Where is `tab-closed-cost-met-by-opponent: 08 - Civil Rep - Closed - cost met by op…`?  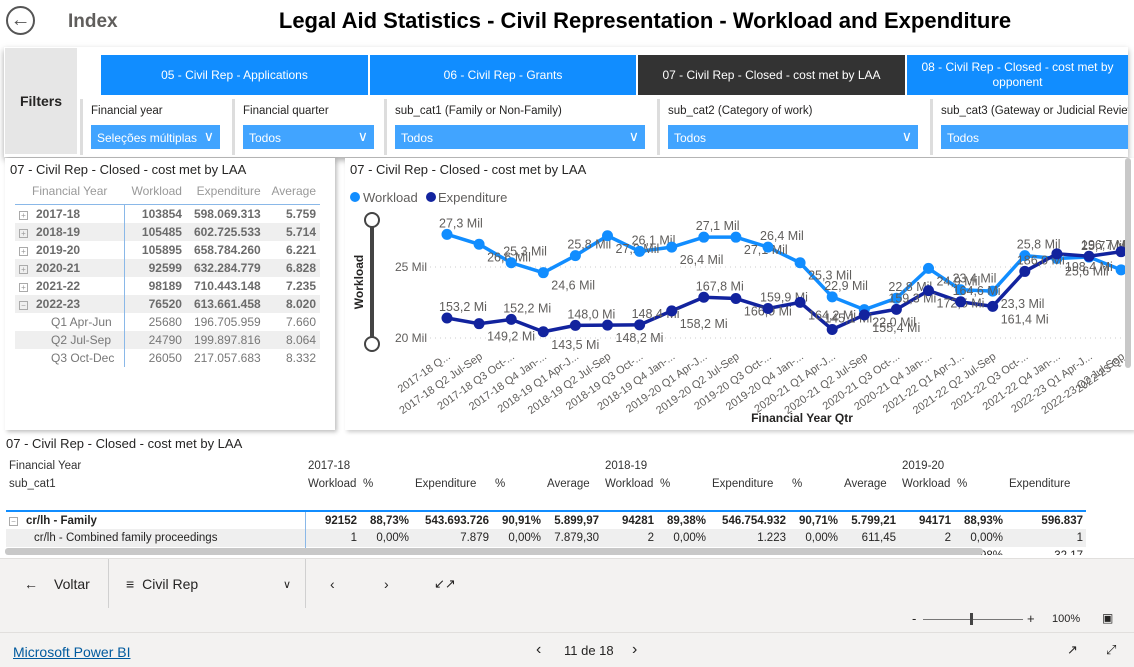 tab-closed-cost-met-by-opponent: 08 - Civil Rep - Closed - cost met by op… is located at coordinates (1017, 75).